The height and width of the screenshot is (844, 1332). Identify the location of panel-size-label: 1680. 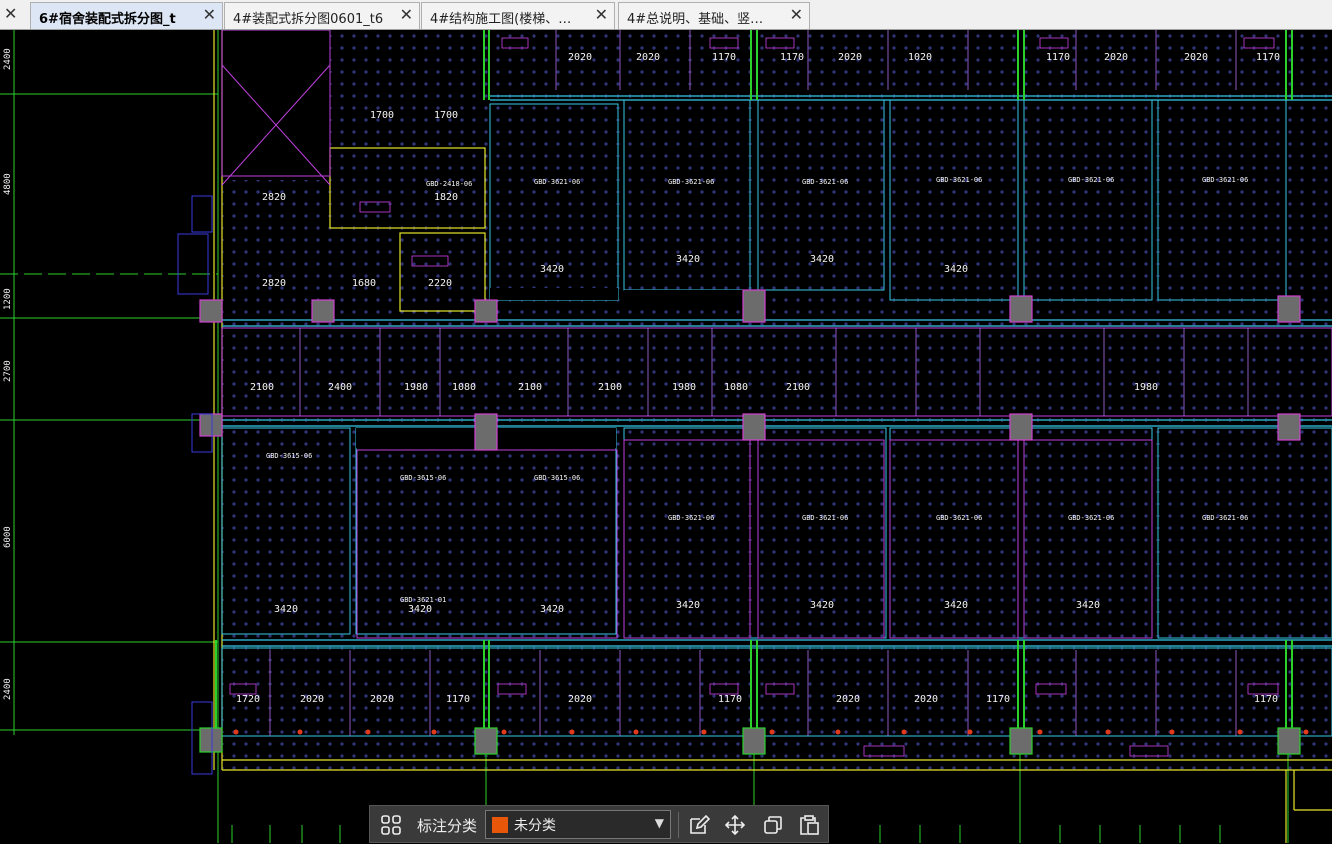
(364, 283).